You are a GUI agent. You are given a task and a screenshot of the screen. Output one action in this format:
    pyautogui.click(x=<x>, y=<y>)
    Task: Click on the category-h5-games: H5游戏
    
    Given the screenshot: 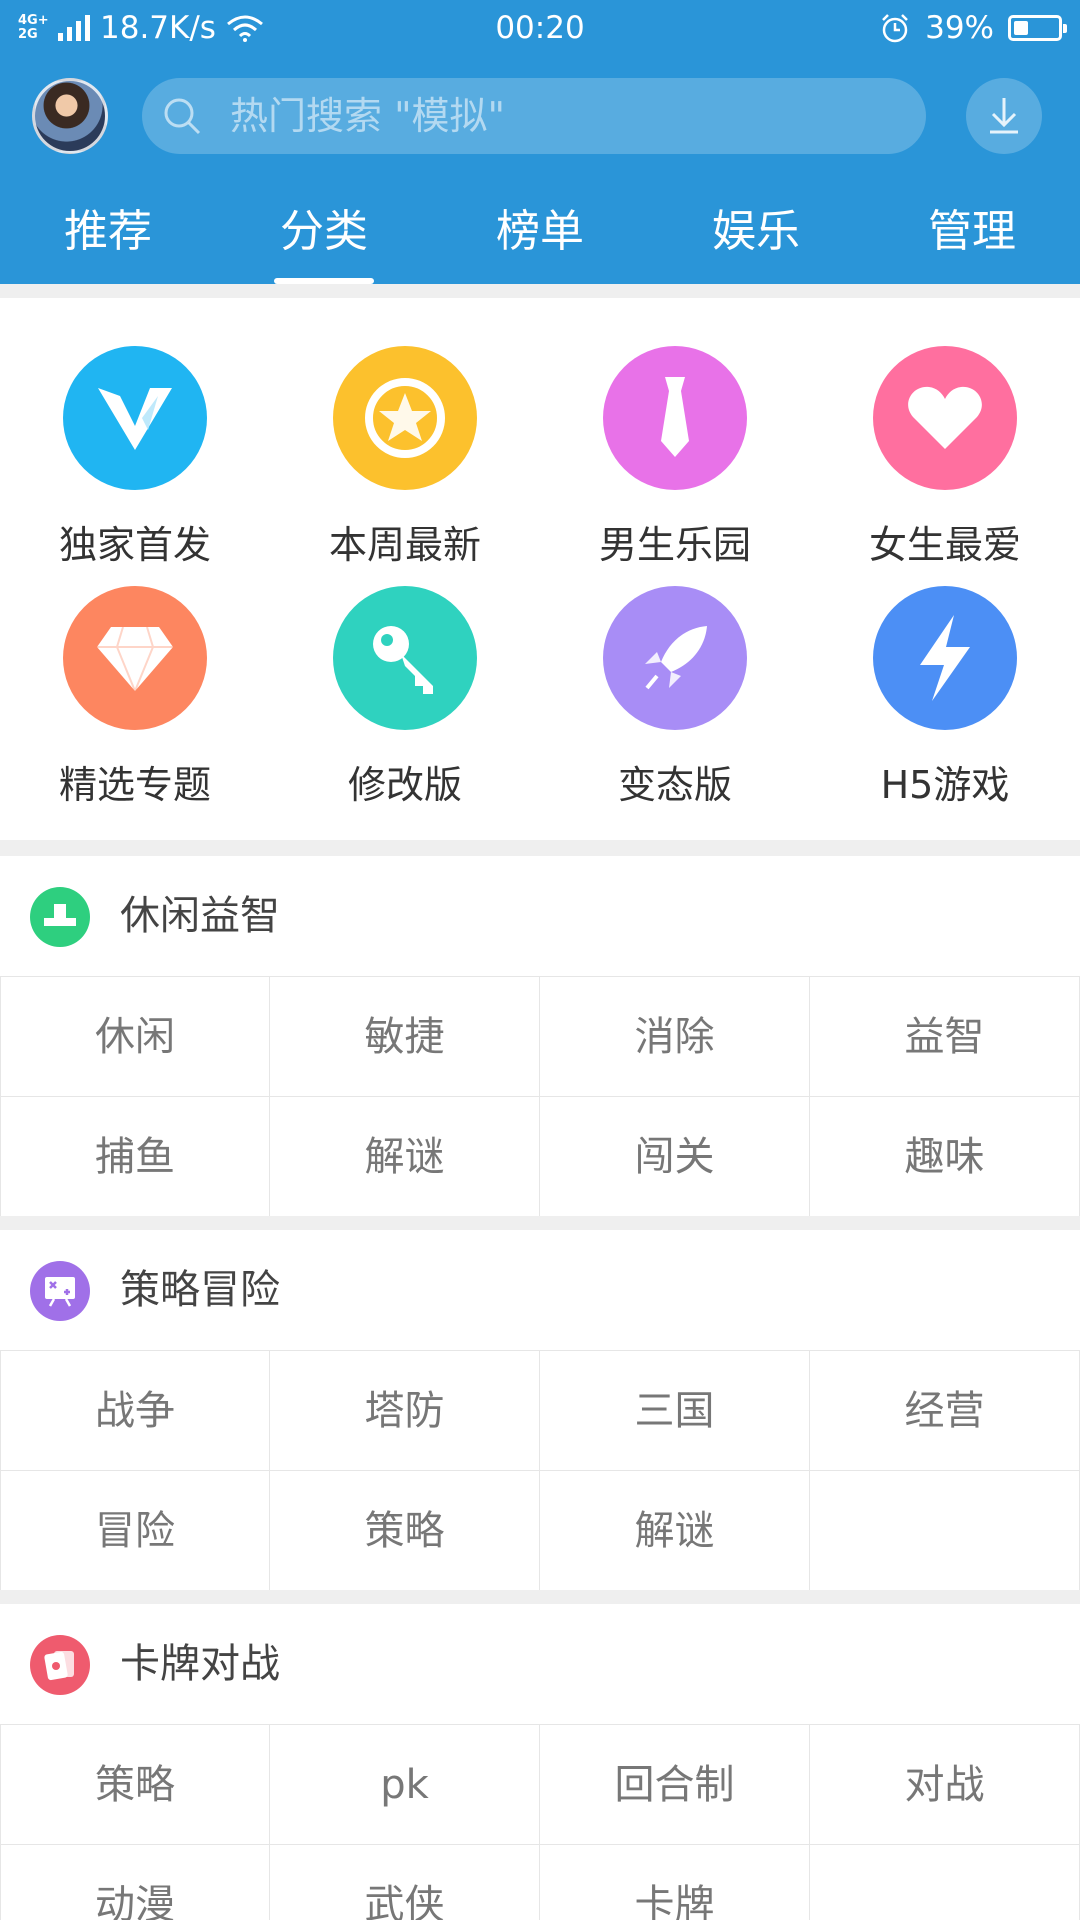 What is the action you would take?
    pyautogui.click(x=945, y=697)
    